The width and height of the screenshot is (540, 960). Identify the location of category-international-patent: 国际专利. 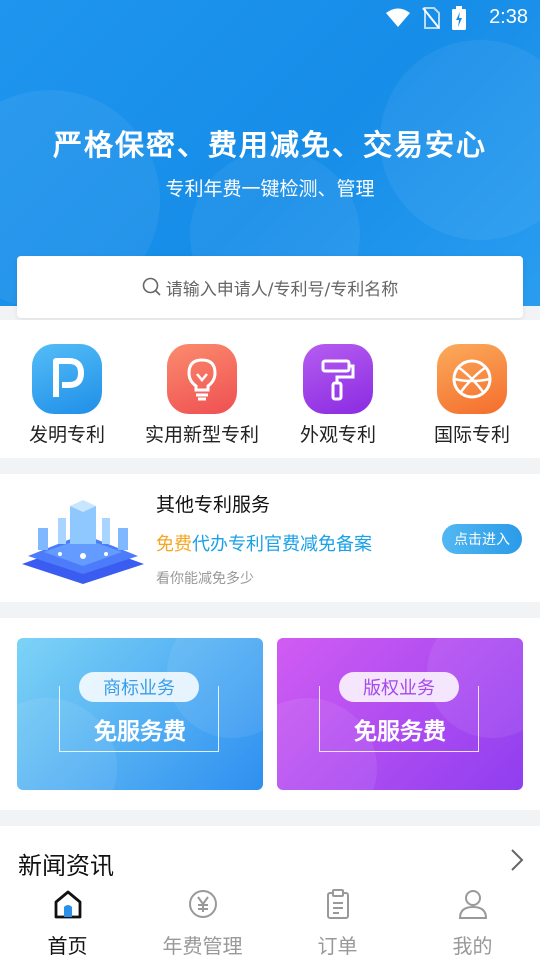
(471, 395).